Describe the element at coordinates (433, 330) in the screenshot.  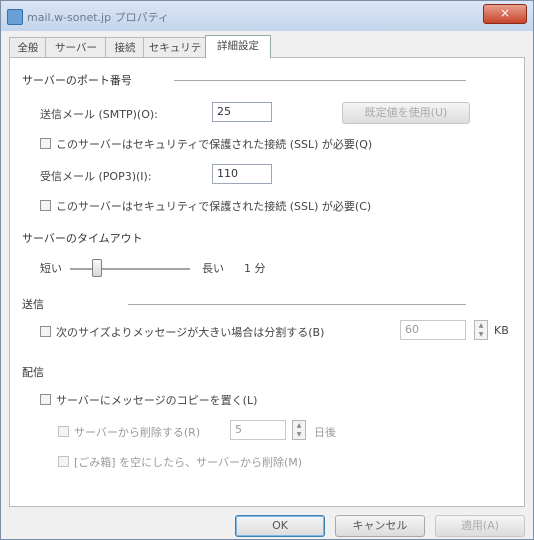
I see `split-size-input: 60` at that location.